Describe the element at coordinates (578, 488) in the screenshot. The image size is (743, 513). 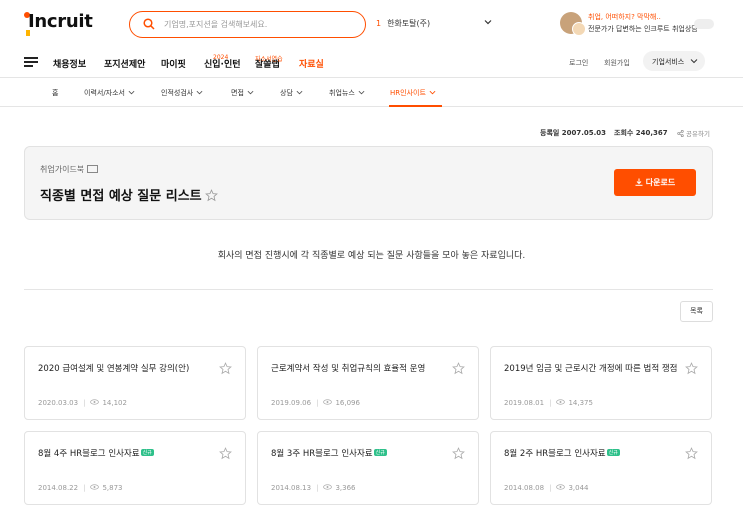
I see `card-views: 3,044` at that location.